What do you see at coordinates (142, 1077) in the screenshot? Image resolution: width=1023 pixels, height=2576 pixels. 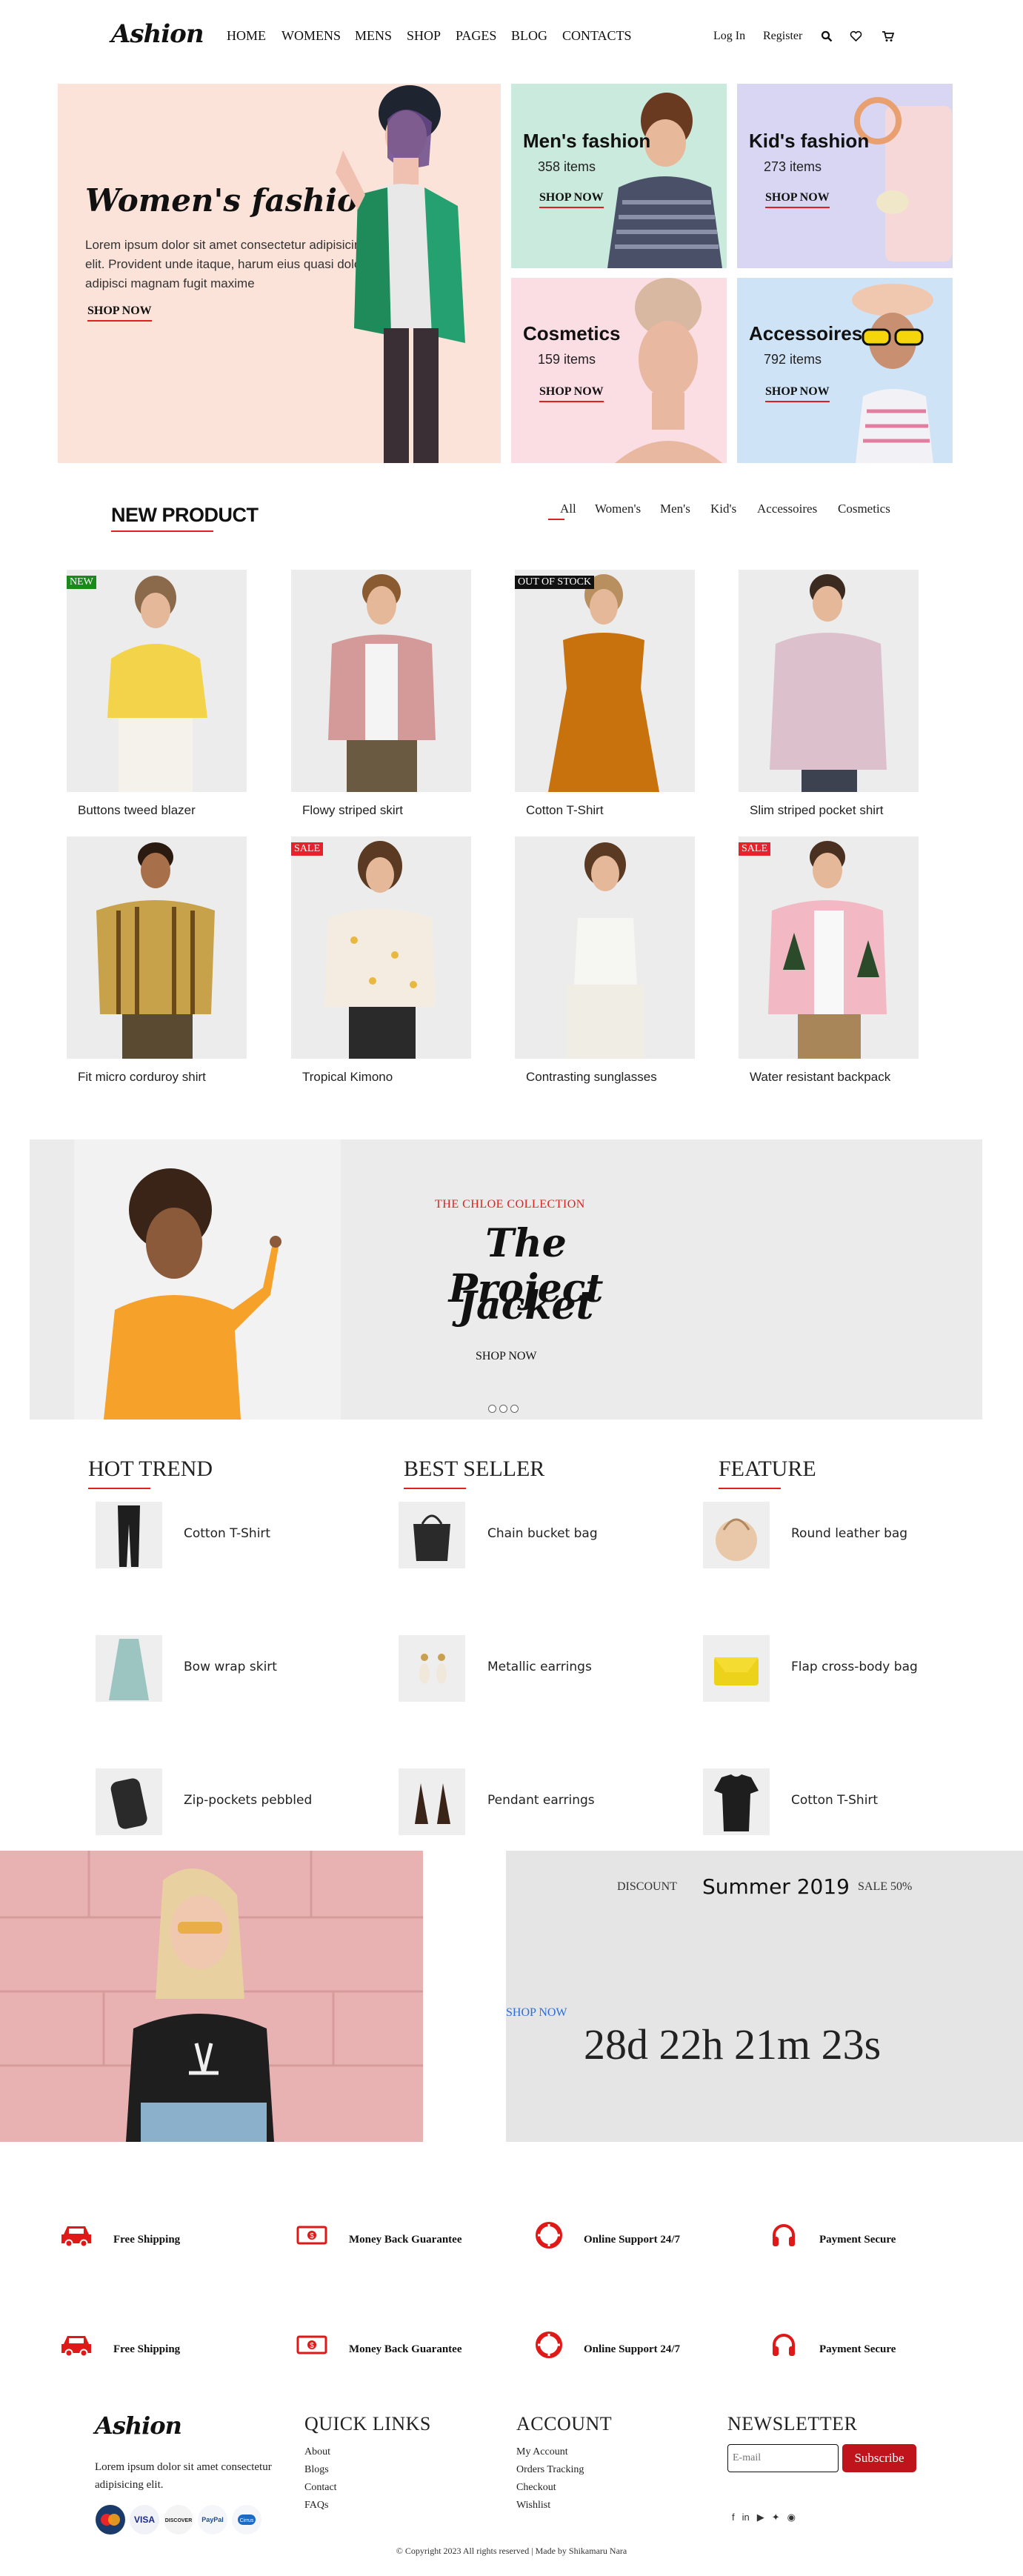 I see `product-name-5: Fit micro corduroy shirt` at bounding box center [142, 1077].